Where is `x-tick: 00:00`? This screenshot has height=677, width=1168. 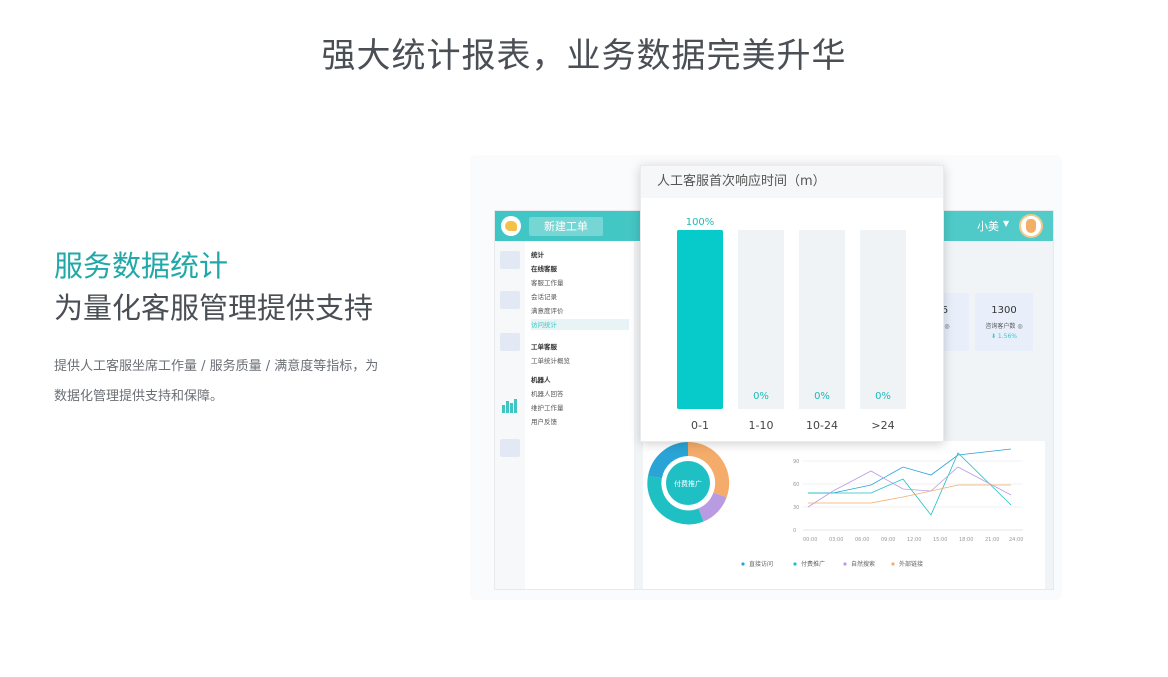 x-tick: 00:00 is located at coordinates (810, 540).